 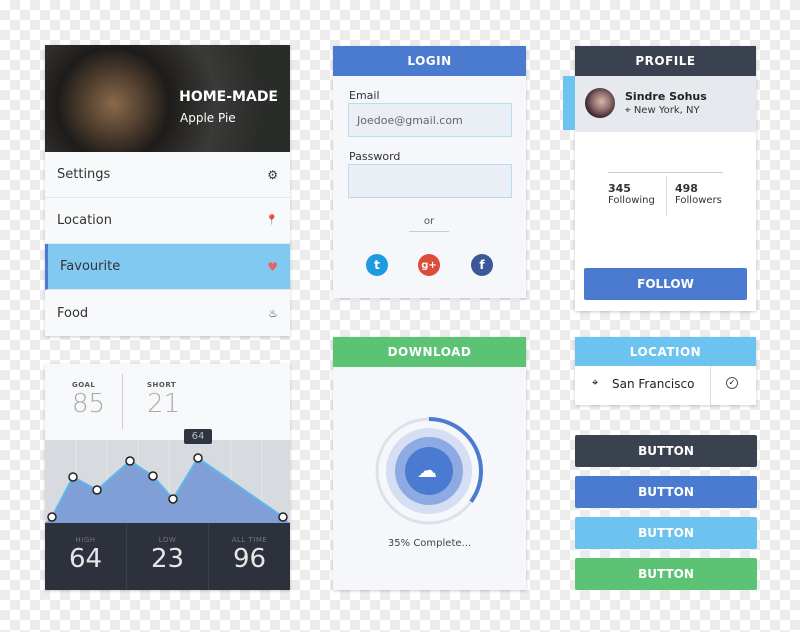 What do you see at coordinates (665, 104) in the screenshot?
I see `profile-info: Sindre Sohus ⌖ New York, NY` at bounding box center [665, 104].